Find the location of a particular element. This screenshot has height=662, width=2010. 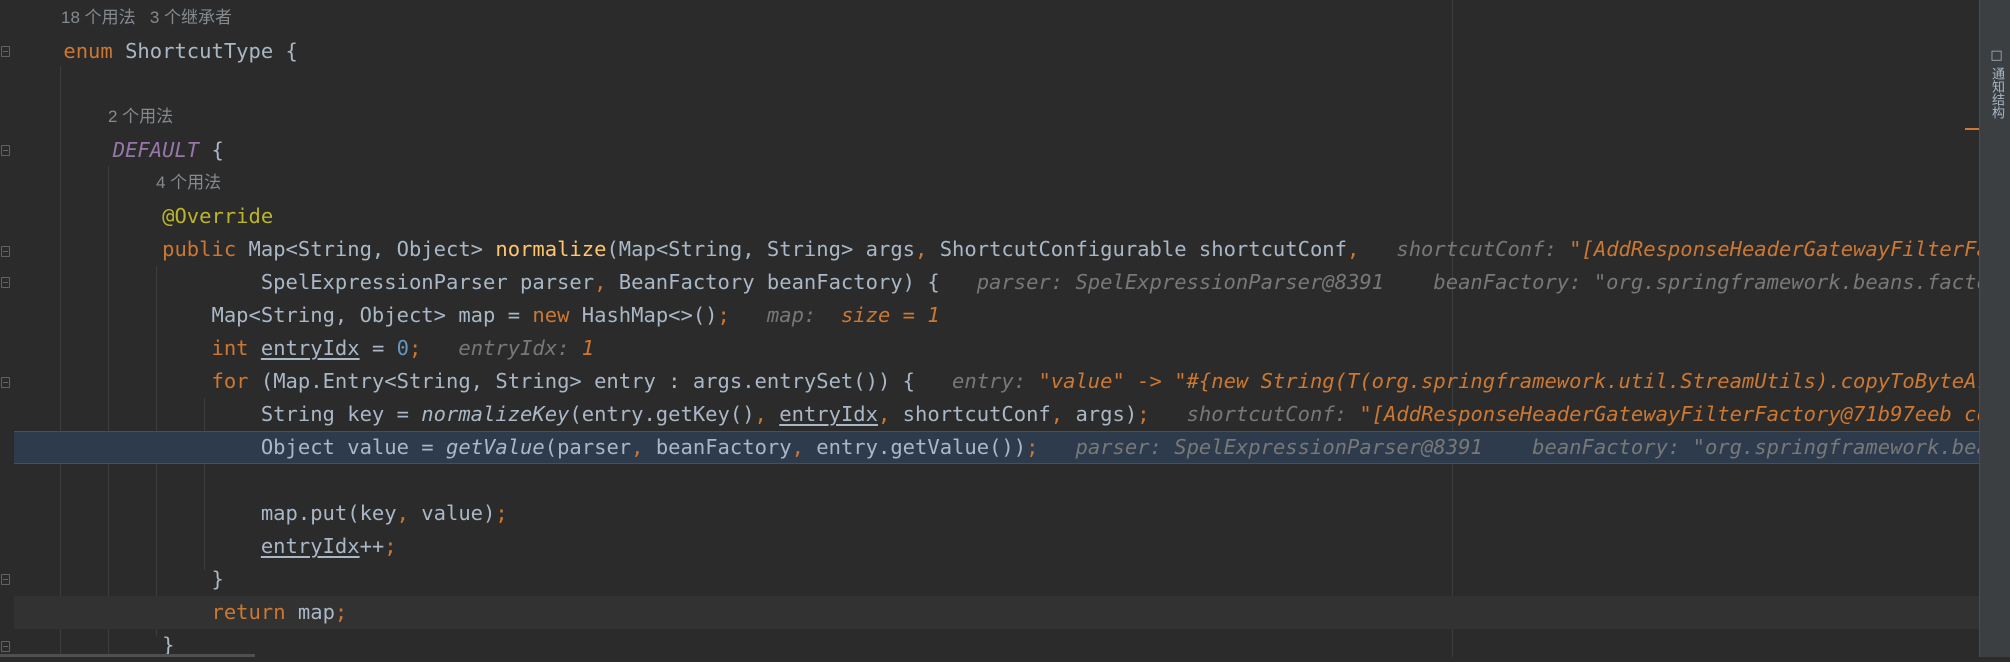

scrollbar-marker is located at coordinates (1972, 129).